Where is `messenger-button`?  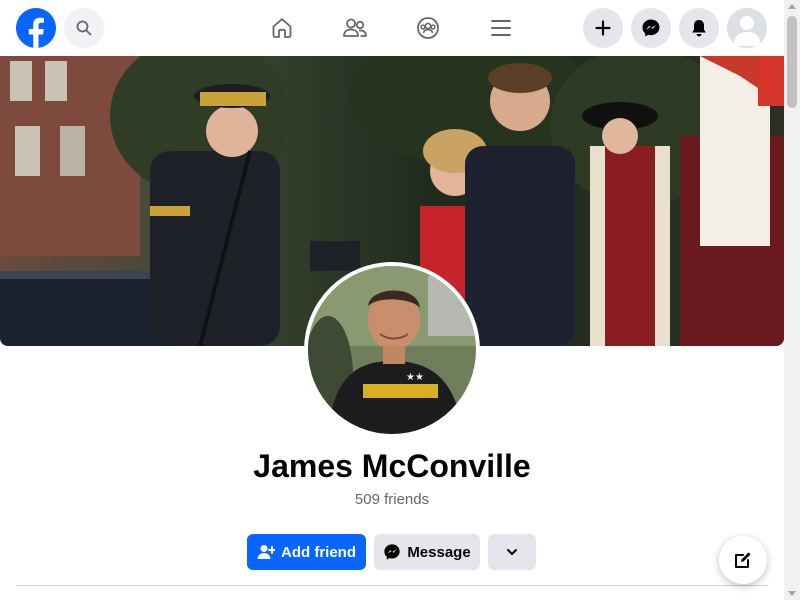 messenger-button is located at coordinates (651, 28).